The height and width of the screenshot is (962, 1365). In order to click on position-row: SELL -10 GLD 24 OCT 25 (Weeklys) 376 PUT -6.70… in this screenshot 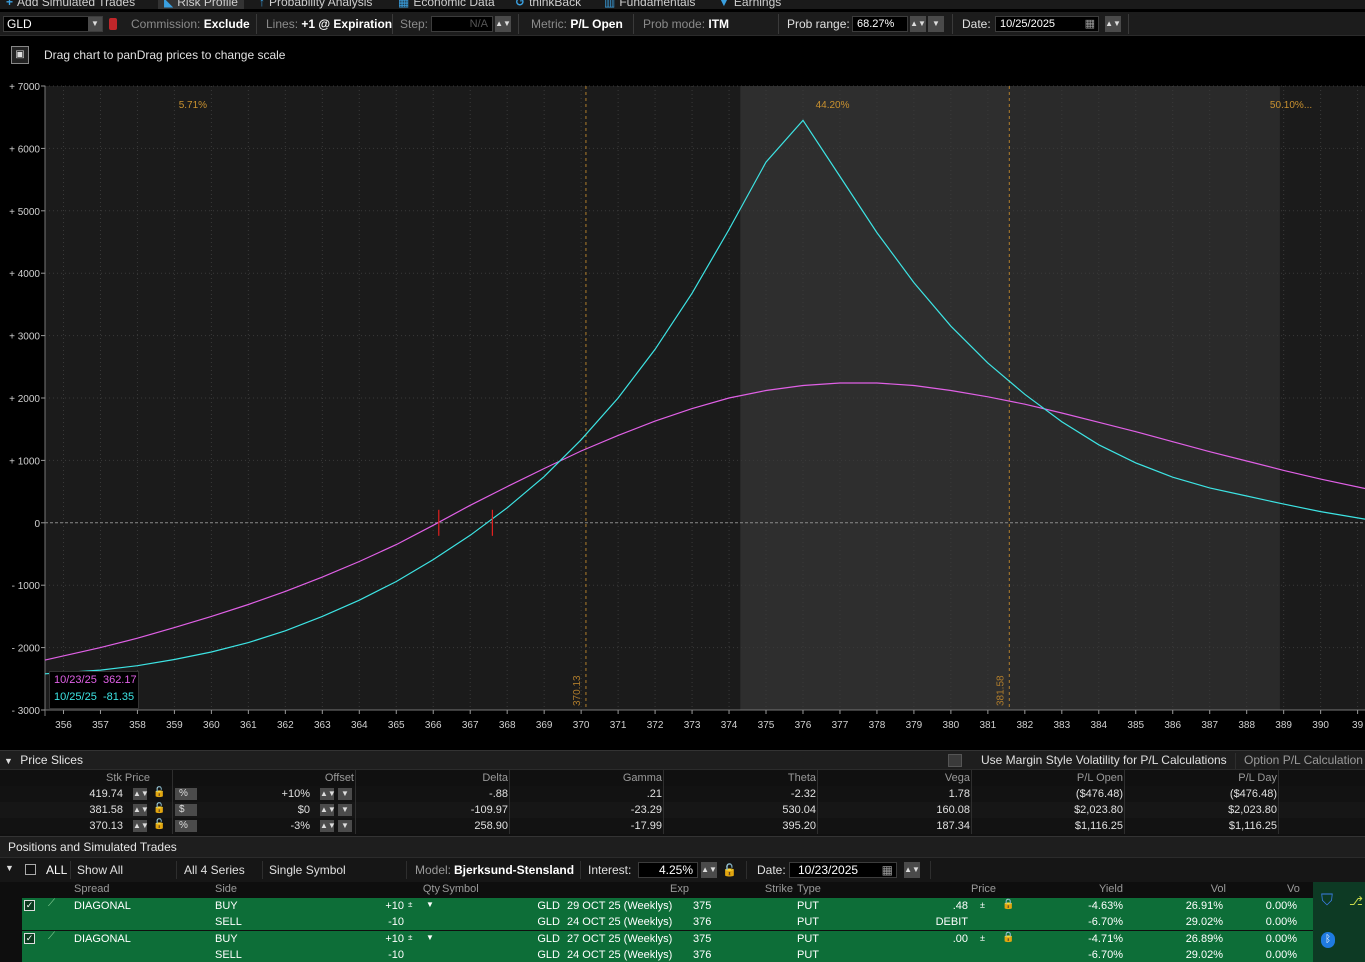, I will do `click(667, 954)`.